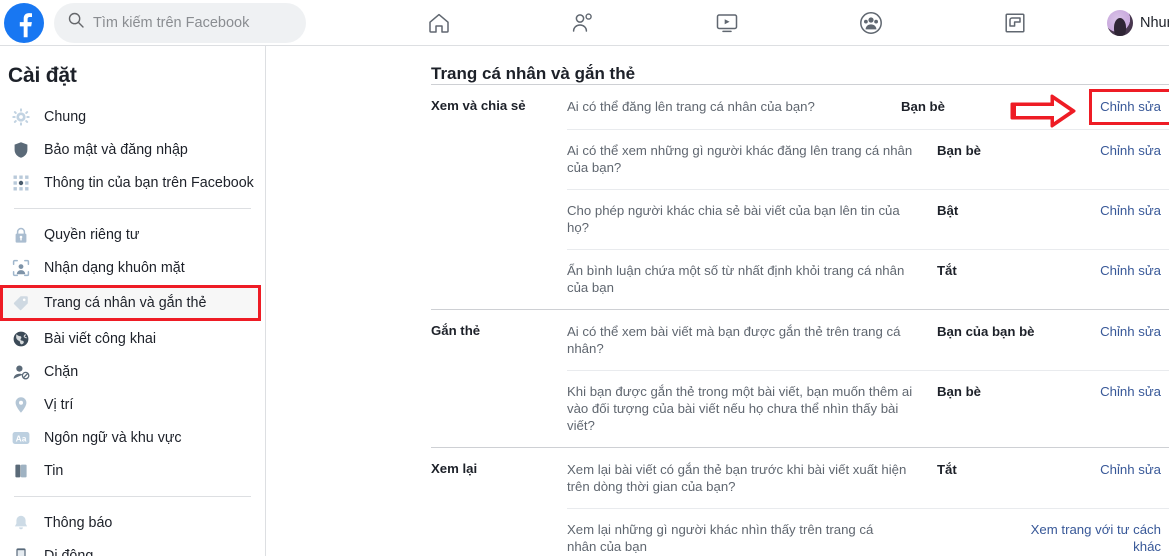 The width and height of the screenshot is (1169, 556). What do you see at coordinates (192, 22) in the screenshot?
I see `search-input` at bounding box center [192, 22].